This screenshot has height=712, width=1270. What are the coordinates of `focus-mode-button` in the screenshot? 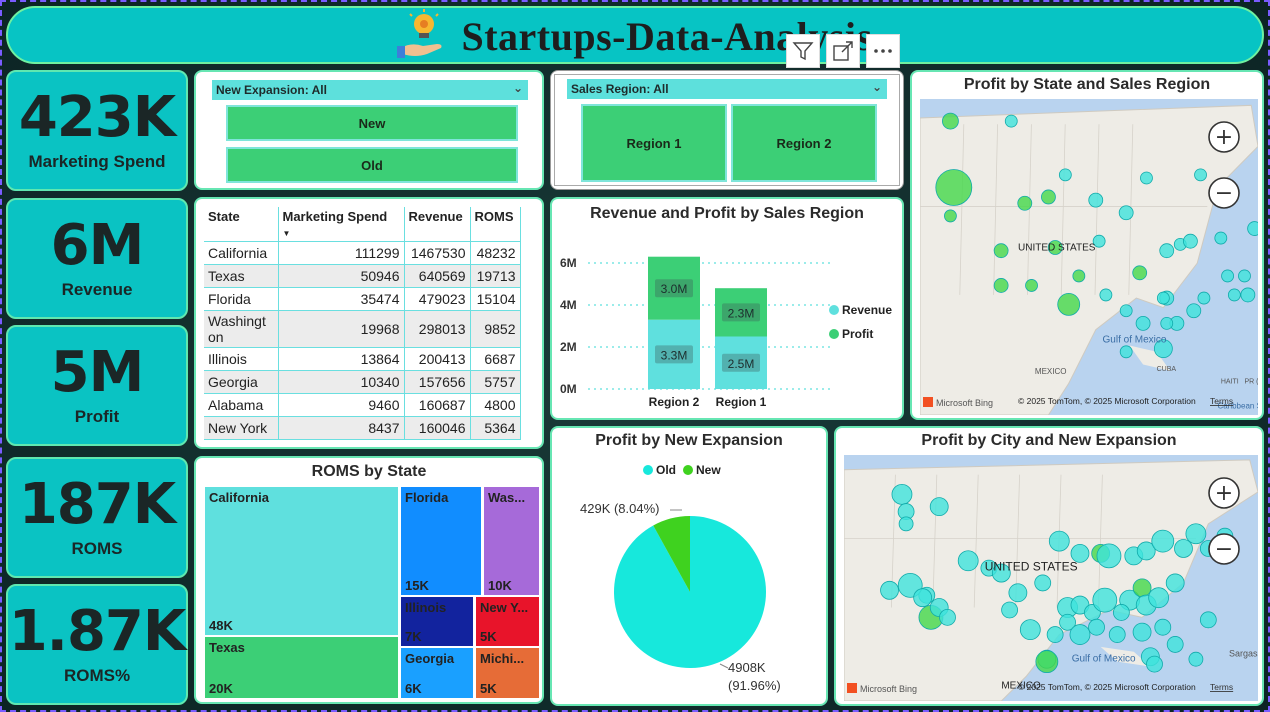 It's located at (843, 51).